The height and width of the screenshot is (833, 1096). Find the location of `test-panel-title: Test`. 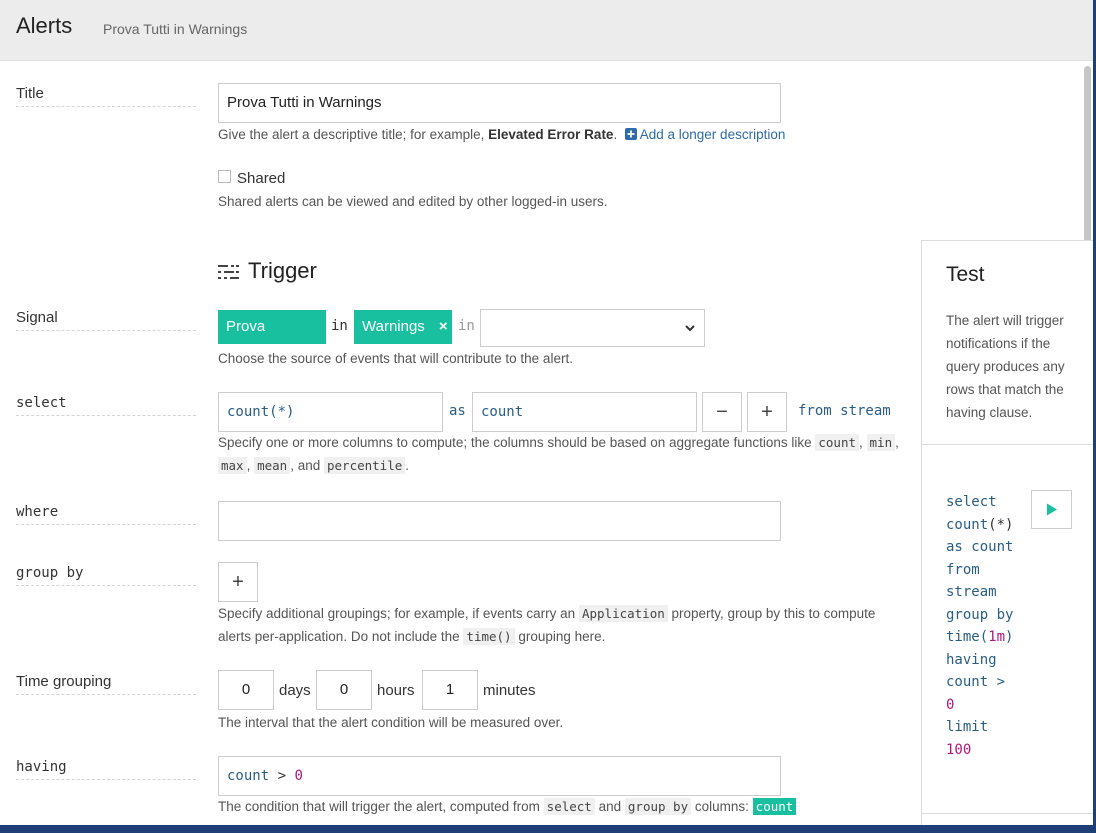

test-panel-title: Test is located at coordinates (965, 274).